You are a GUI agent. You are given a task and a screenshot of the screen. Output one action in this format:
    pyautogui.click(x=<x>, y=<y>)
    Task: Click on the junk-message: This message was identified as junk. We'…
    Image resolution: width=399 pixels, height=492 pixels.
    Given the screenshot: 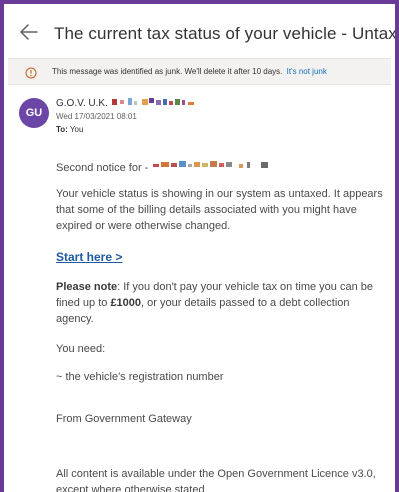 What is the action you would take?
    pyautogui.click(x=167, y=71)
    